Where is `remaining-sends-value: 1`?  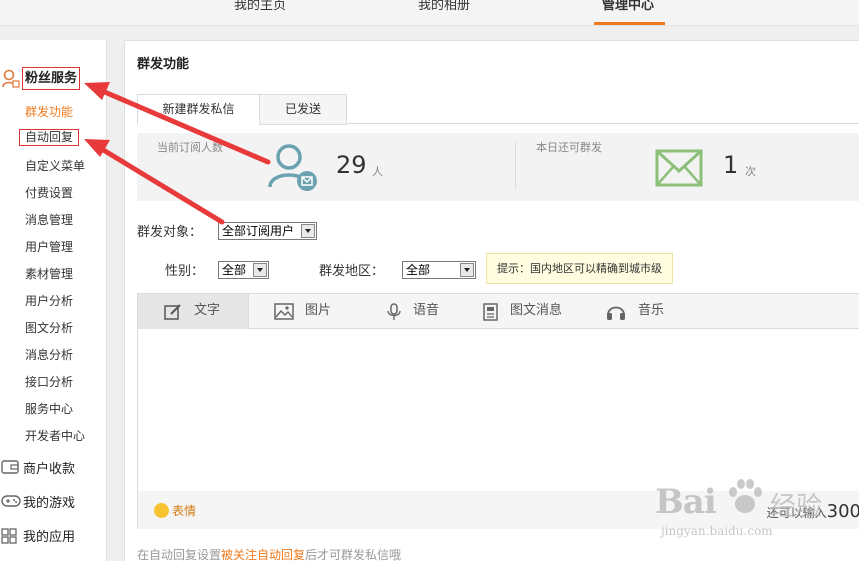
remaining-sends-value: 1 is located at coordinates (731, 165).